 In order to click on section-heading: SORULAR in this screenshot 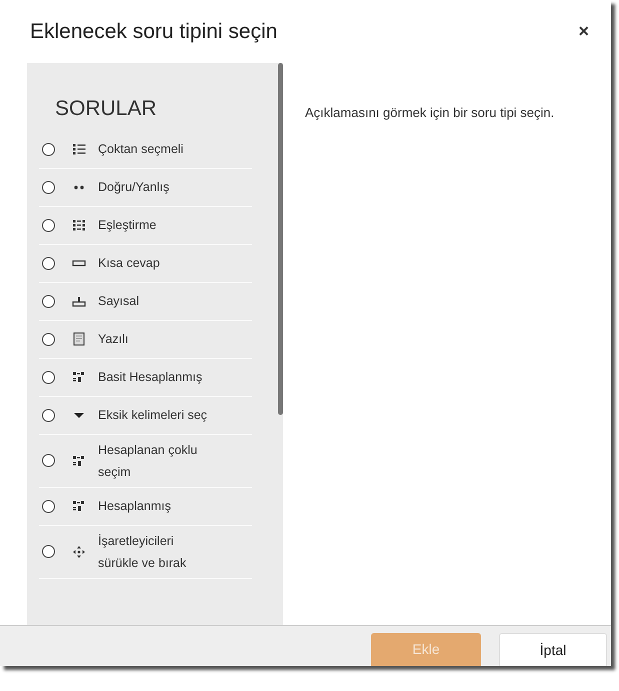, I will do `click(106, 109)`.